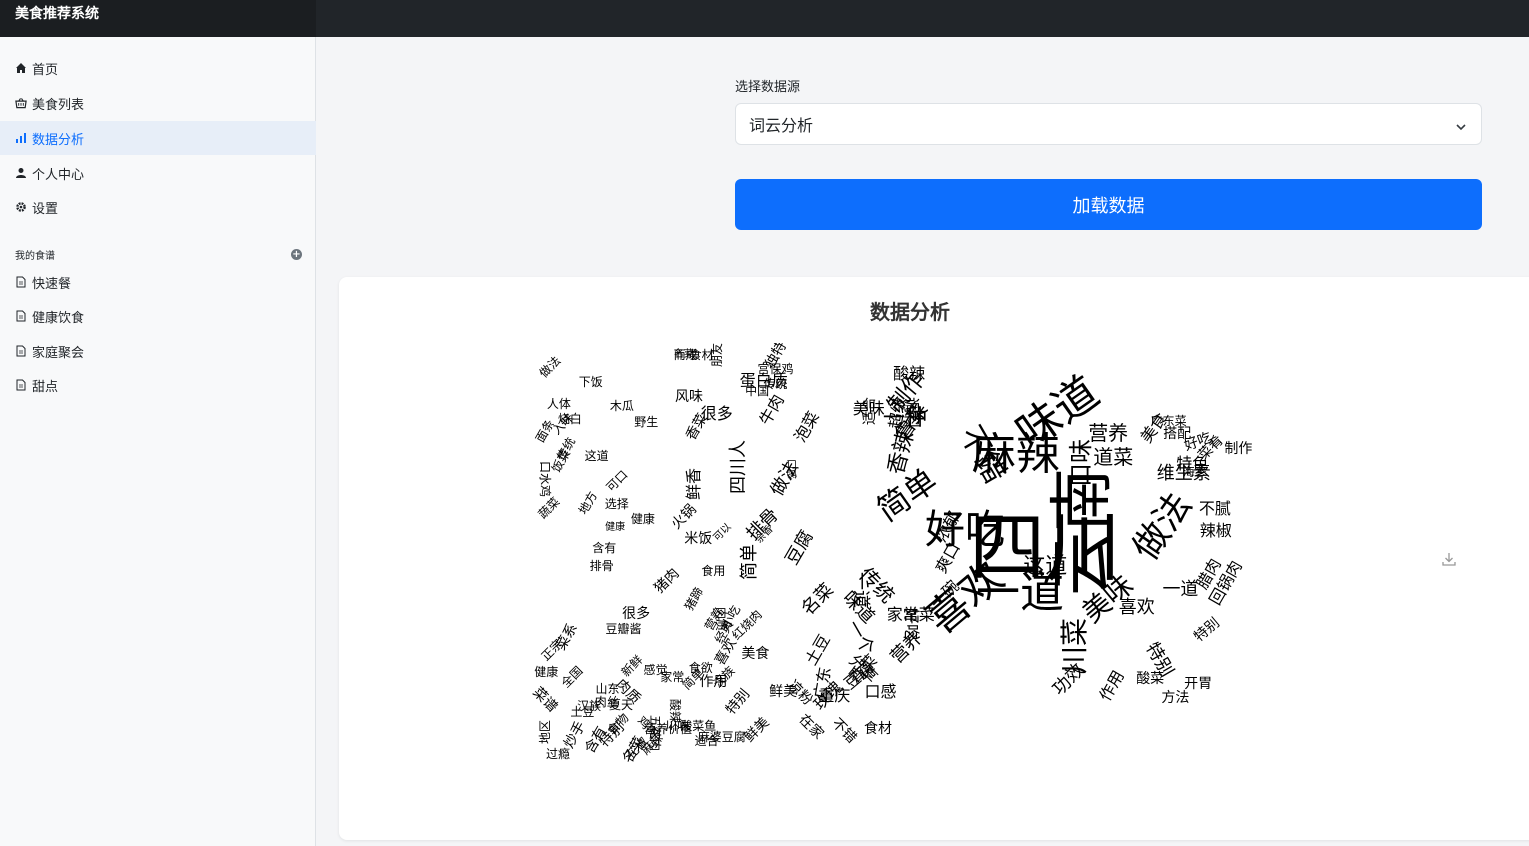 This screenshot has height=846, width=1529. Describe the element at coordinates (775, 369) in the screenshot. I see `word-cloud-word: 宫保鸡` at that location.